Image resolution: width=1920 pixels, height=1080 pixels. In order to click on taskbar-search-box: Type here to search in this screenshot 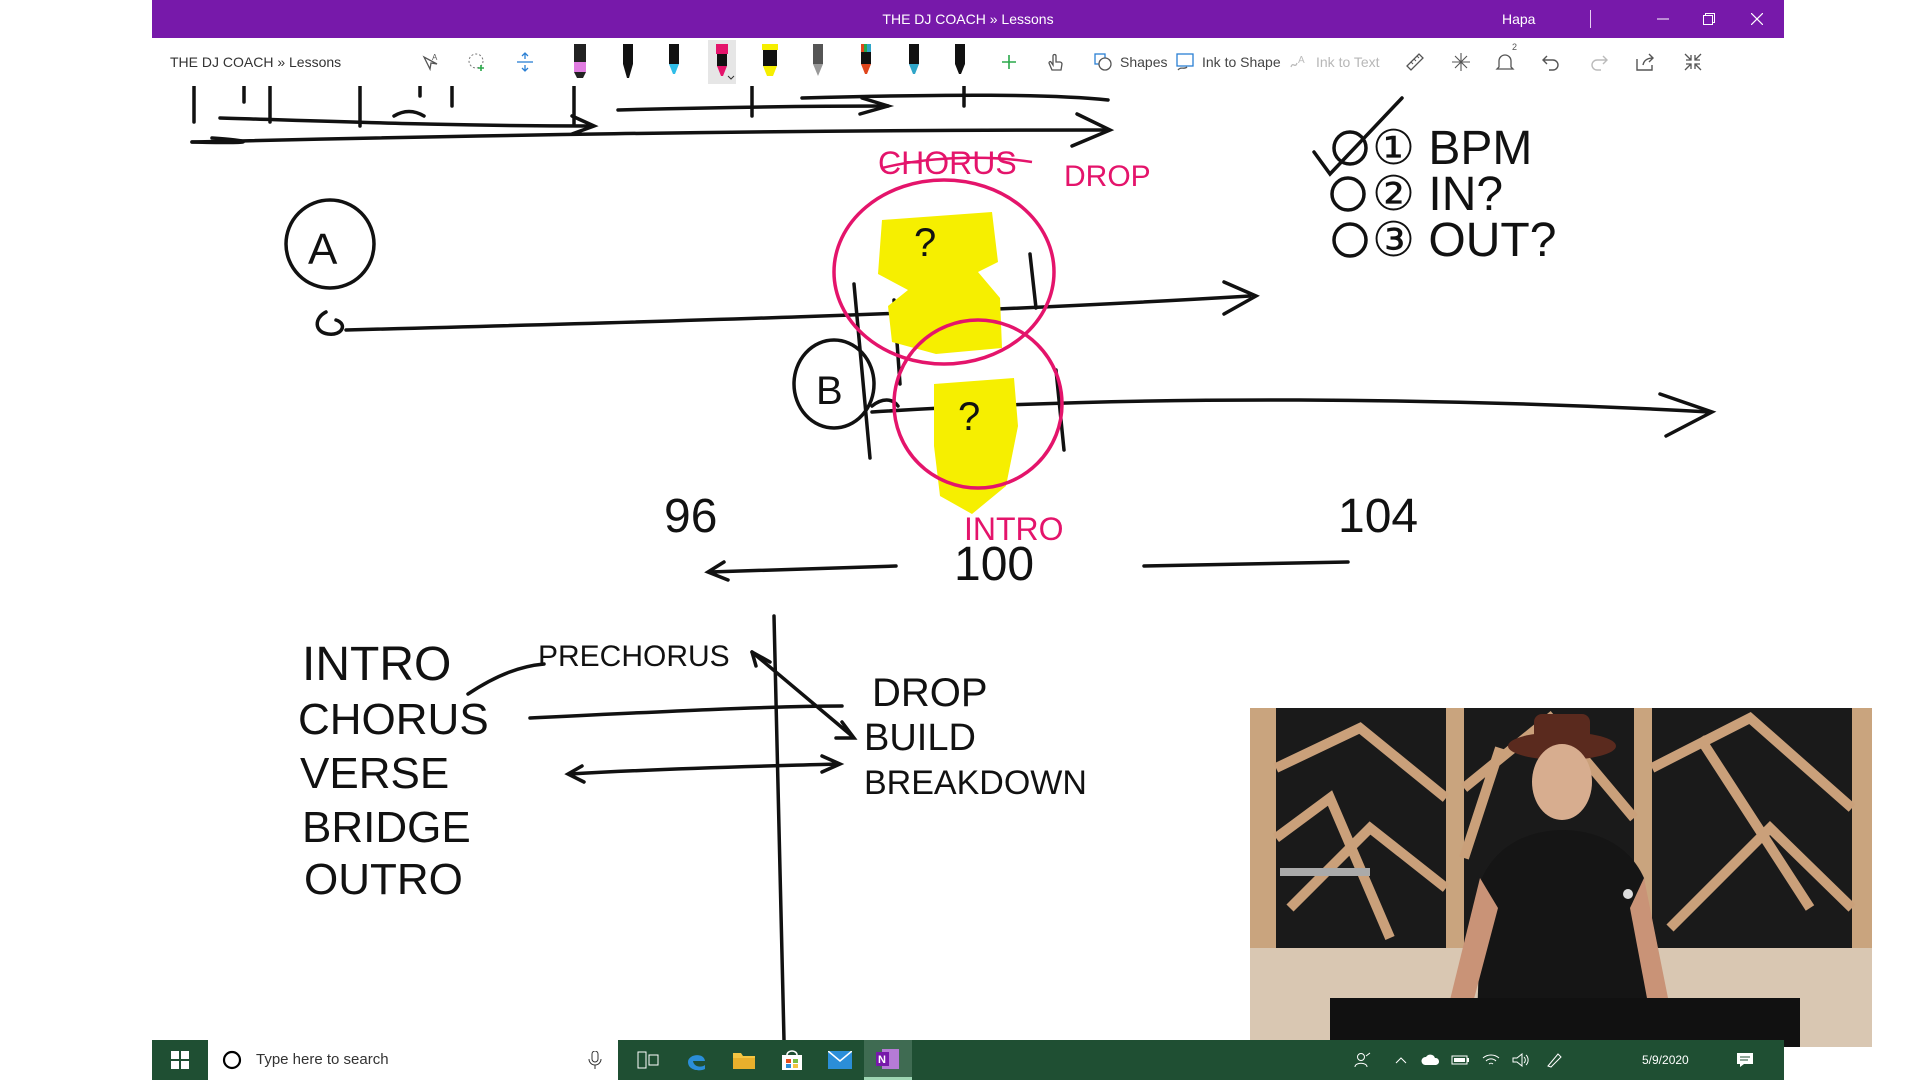, I will do `click(413, 1060)`.